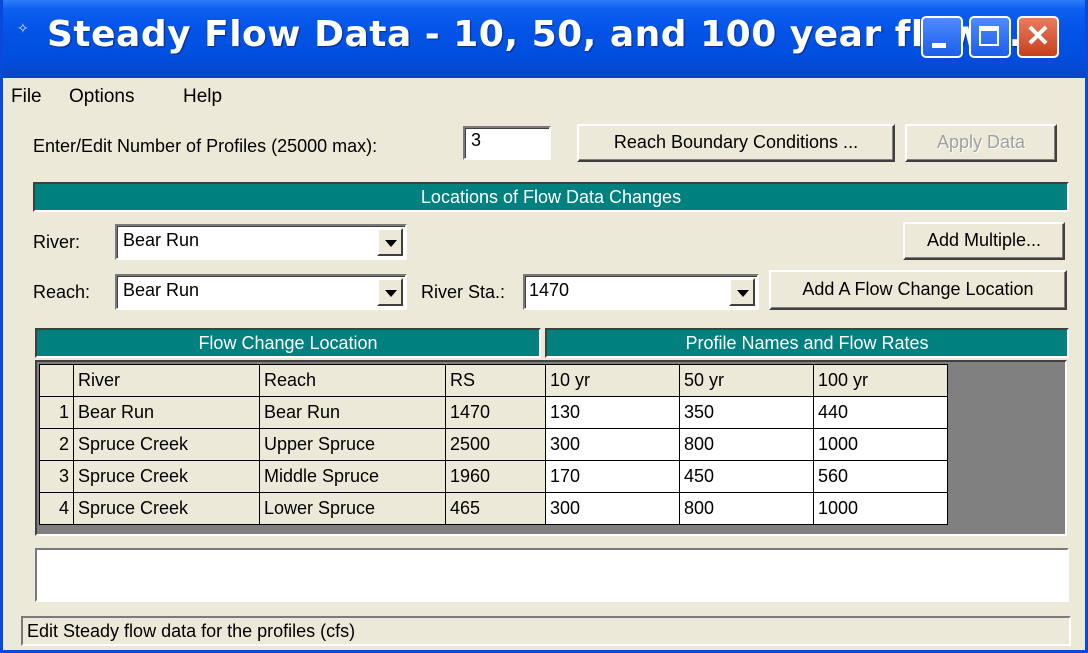 This screenshot has height=653, width=1088. What do you see at coordinates (463, 292) in the screenshot?
I see `river-sta-label: River Sta.:` at bounding box center [463, 292].